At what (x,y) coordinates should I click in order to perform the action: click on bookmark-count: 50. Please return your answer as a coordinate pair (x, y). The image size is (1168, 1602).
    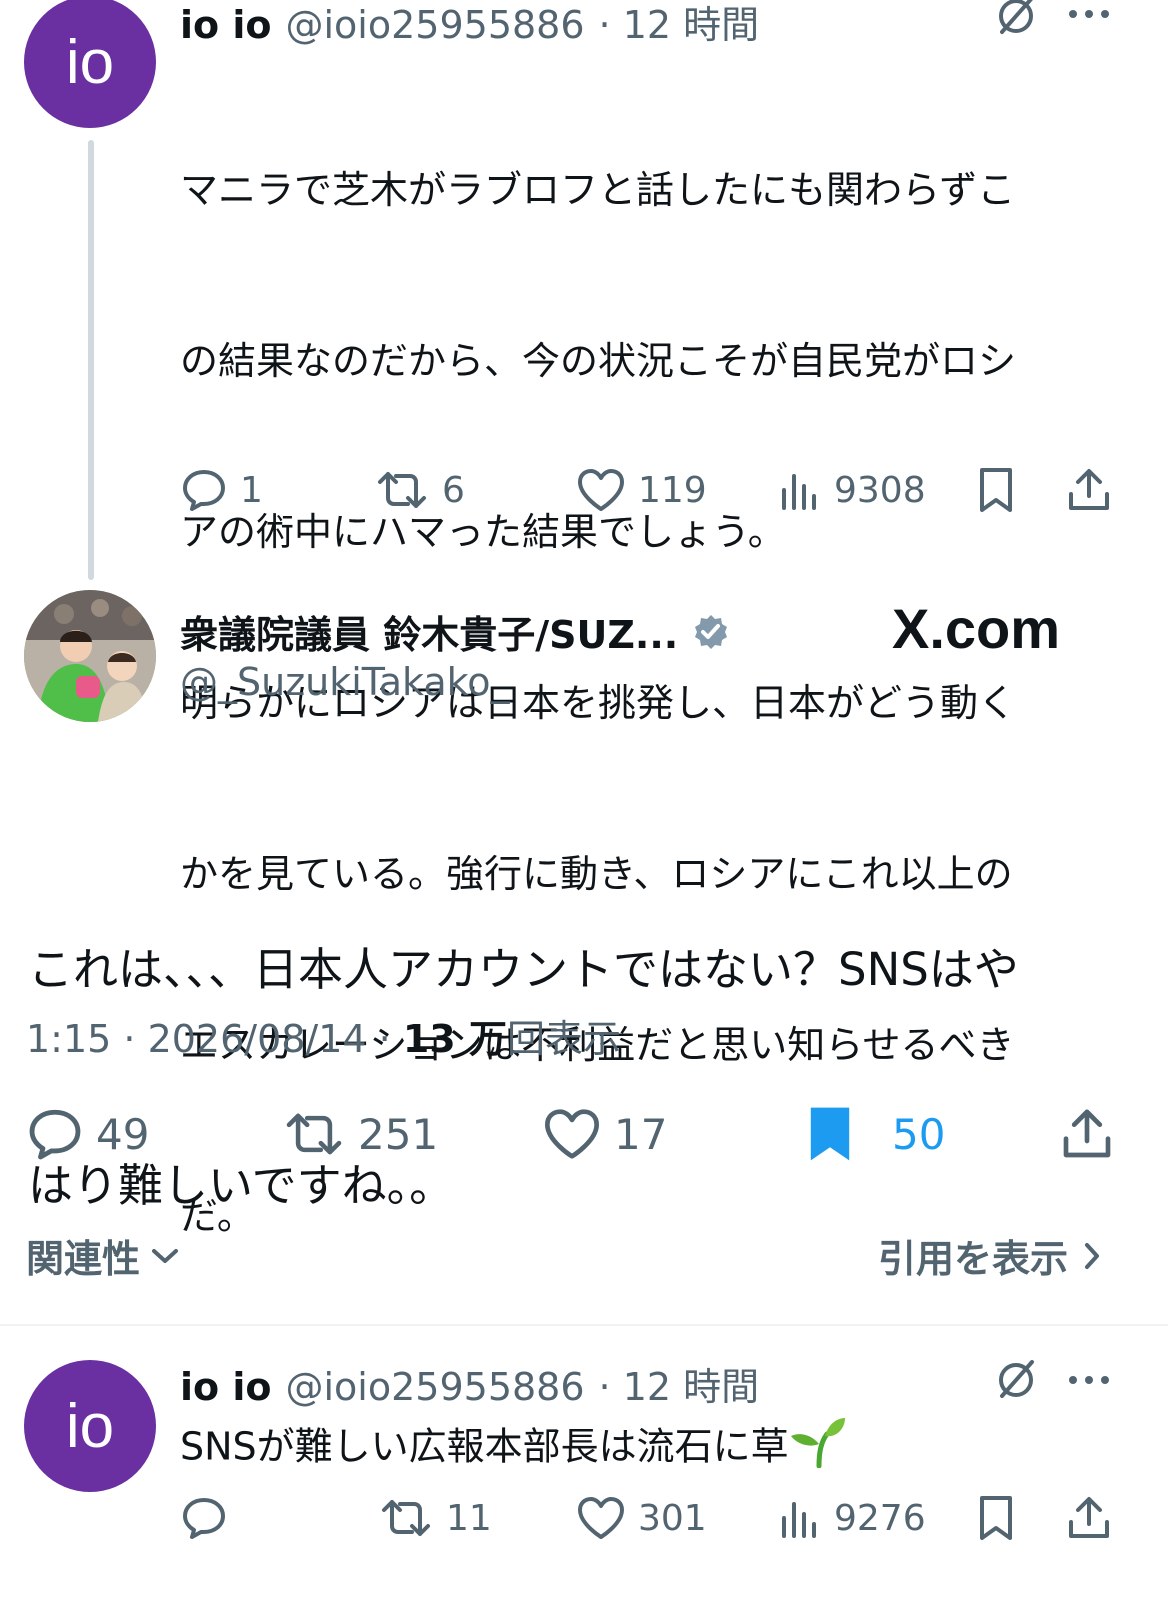
    Looking at the image, I should click on (919, 1134).